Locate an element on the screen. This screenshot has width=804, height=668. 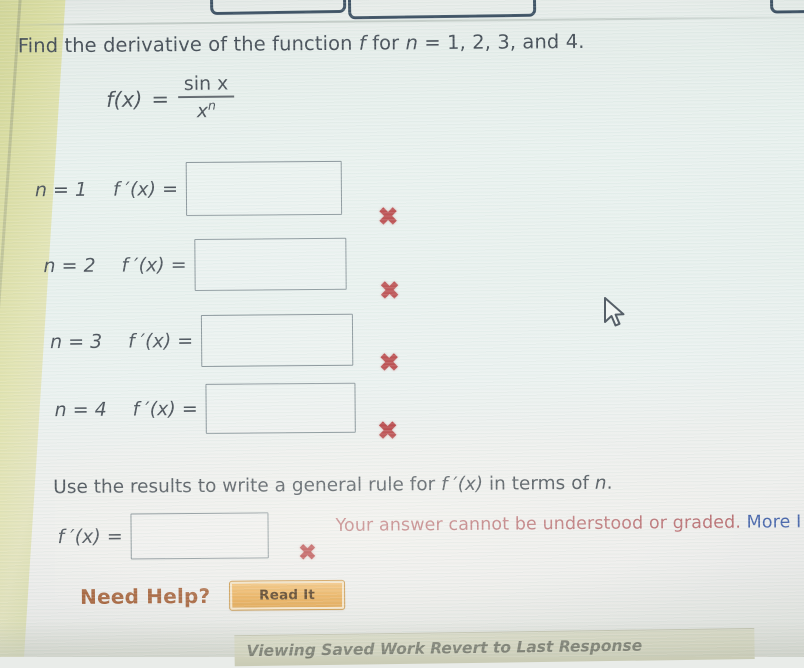
answer-input-n1 is located at coordinates (264, 188).